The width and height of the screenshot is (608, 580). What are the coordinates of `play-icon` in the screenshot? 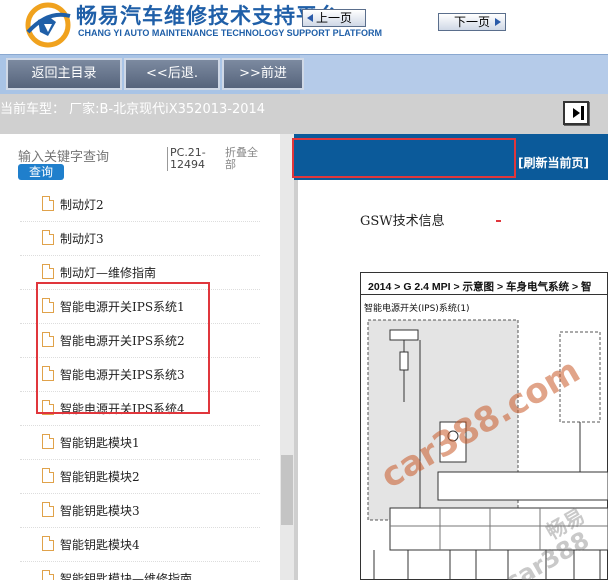 It's located at (576, 113).